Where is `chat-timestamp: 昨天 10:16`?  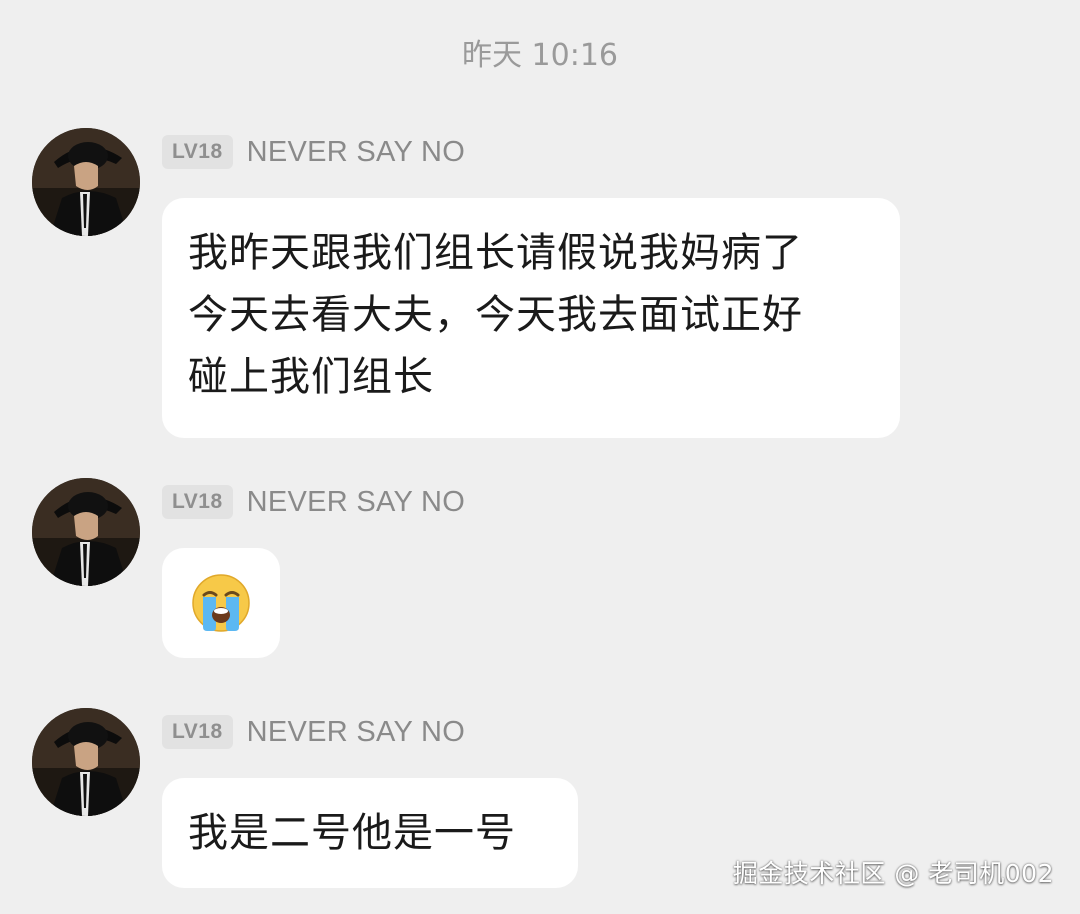 chat-timestamp: 昨天 10:16 is located at coordinates (540, 55).